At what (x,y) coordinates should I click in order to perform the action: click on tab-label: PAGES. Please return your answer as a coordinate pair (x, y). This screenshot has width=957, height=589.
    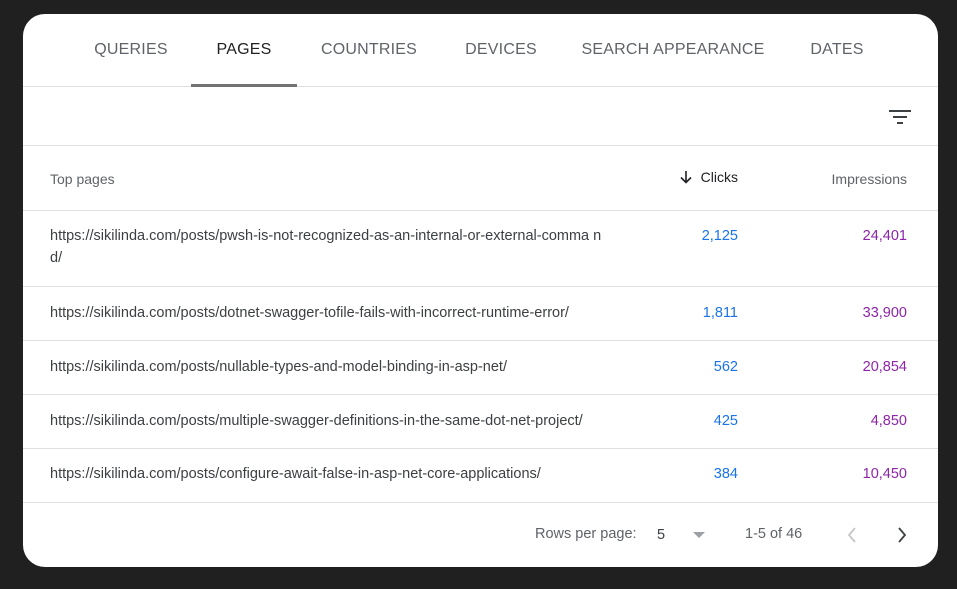
    Looking at the image, I should click on (244, 49).